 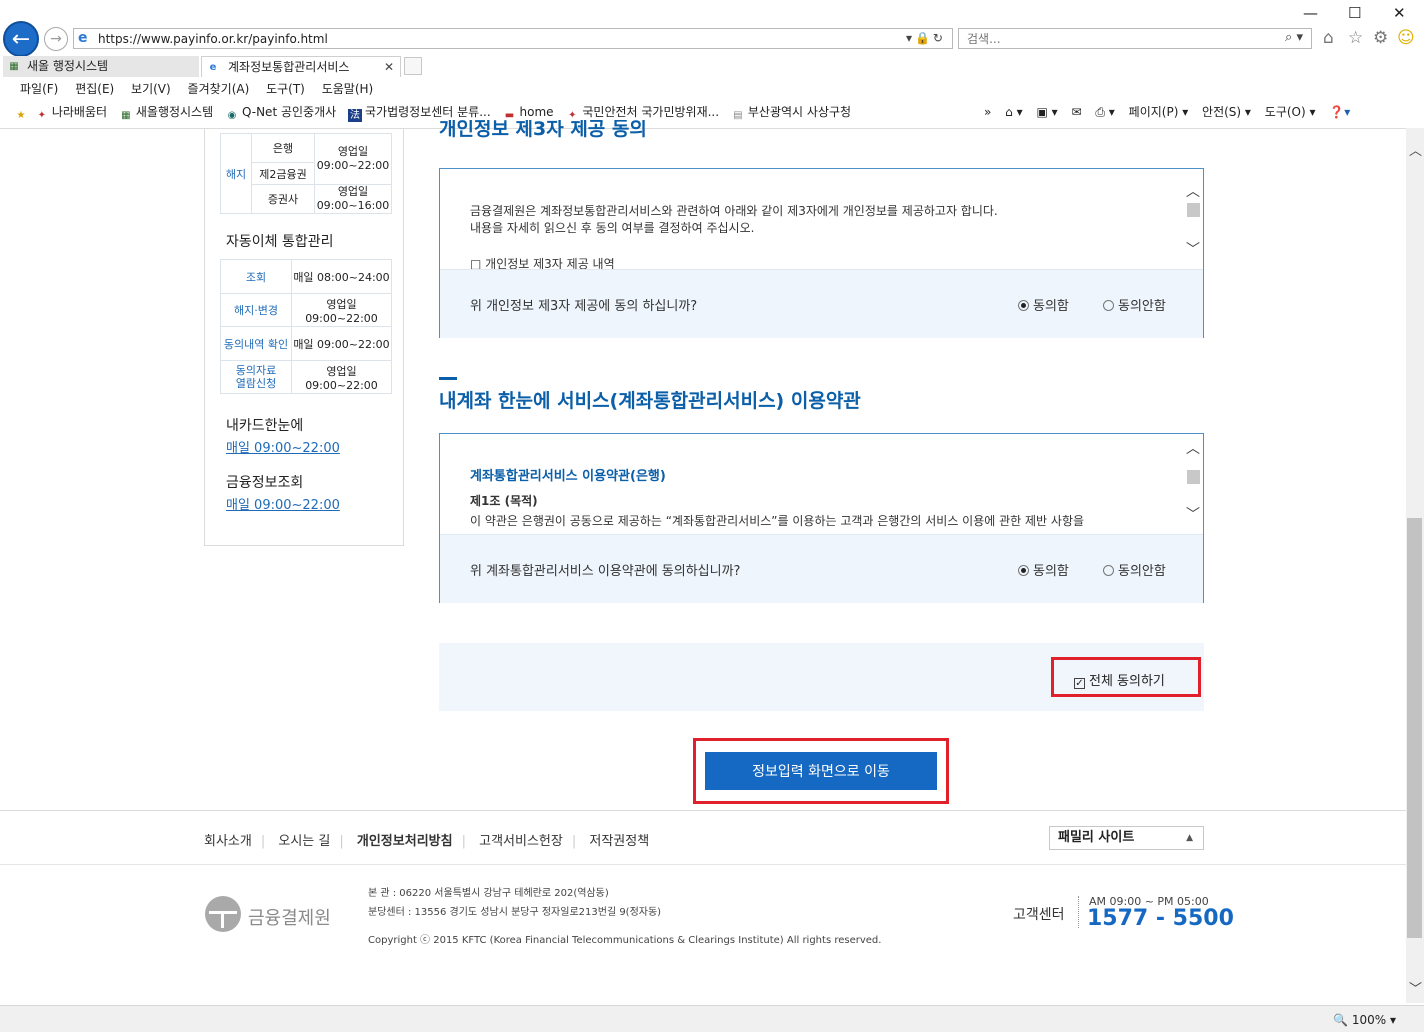 What do you see at coordinates (1406, 38) in the screenshot?
I see `smiley-feedback-icon: ☺` at bounding box center [1406, 38].